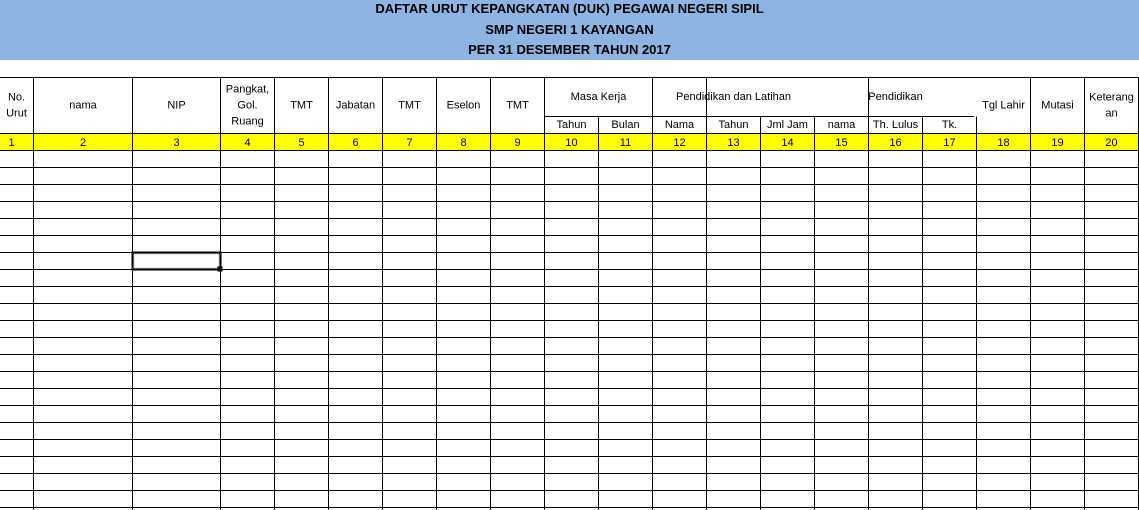  Describe the element at coordinates (1111, 113) in the screenshot. I see `header-keterangan: an` at that location.